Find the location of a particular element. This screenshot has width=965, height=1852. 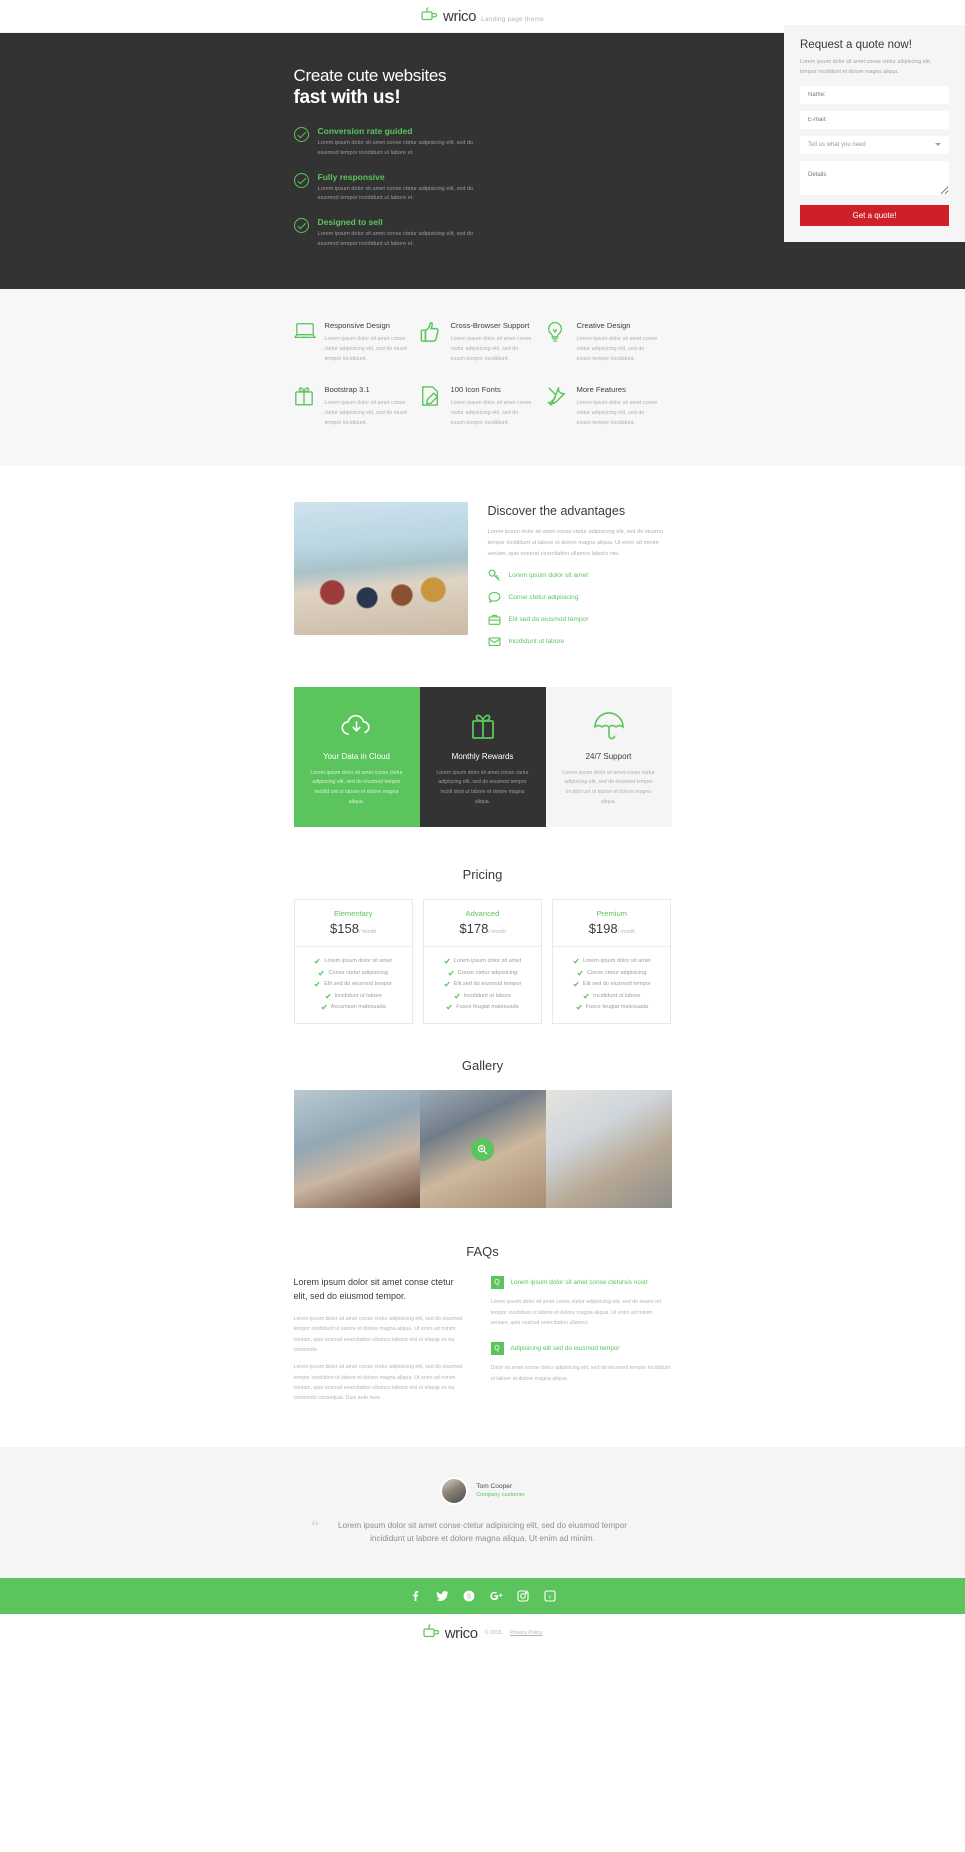

vimeo-icon: v is located at coordinates (550, 1595).